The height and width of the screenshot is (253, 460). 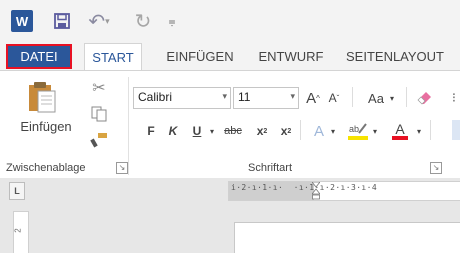 I want to click on grow-font-button: A ^, so click(x=313, y=98).